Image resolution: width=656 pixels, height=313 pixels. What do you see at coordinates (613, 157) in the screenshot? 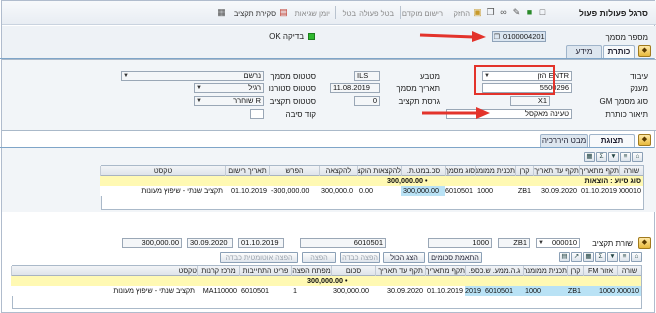
I see `filter-icon: ▼` at bounding box center [613, 157].